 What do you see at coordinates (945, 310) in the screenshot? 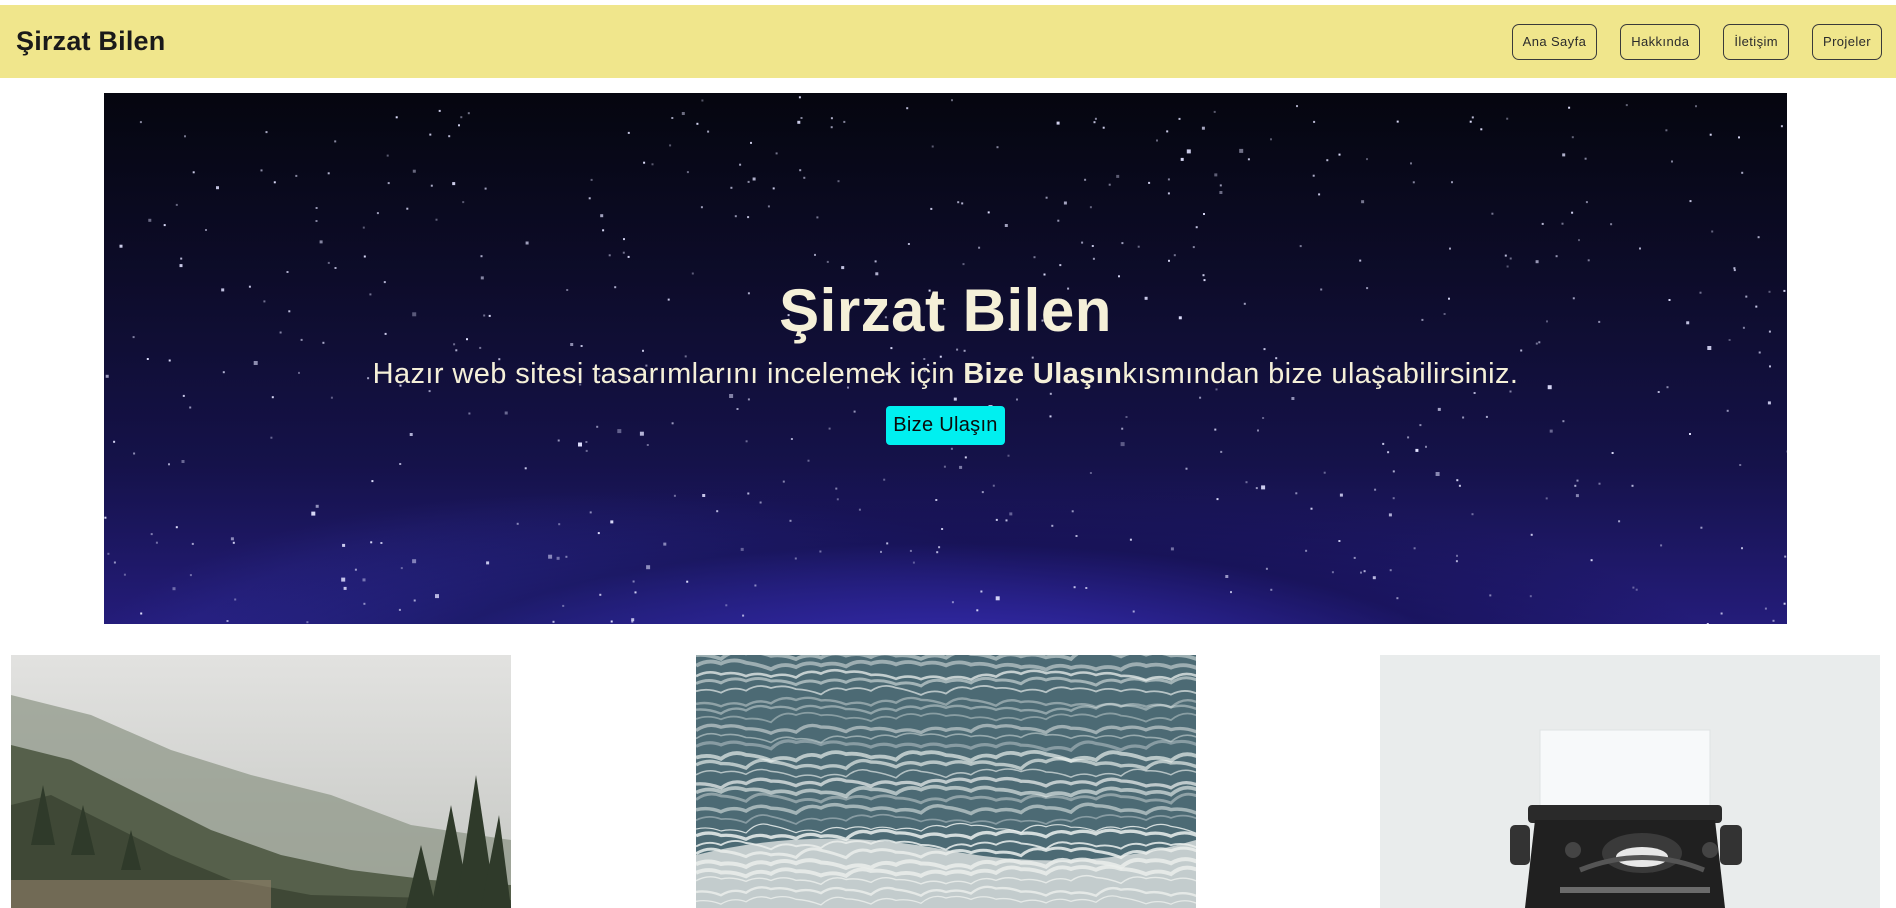
I see `hero-title: Şirzat Bilen` at bounding box center [945, 310].